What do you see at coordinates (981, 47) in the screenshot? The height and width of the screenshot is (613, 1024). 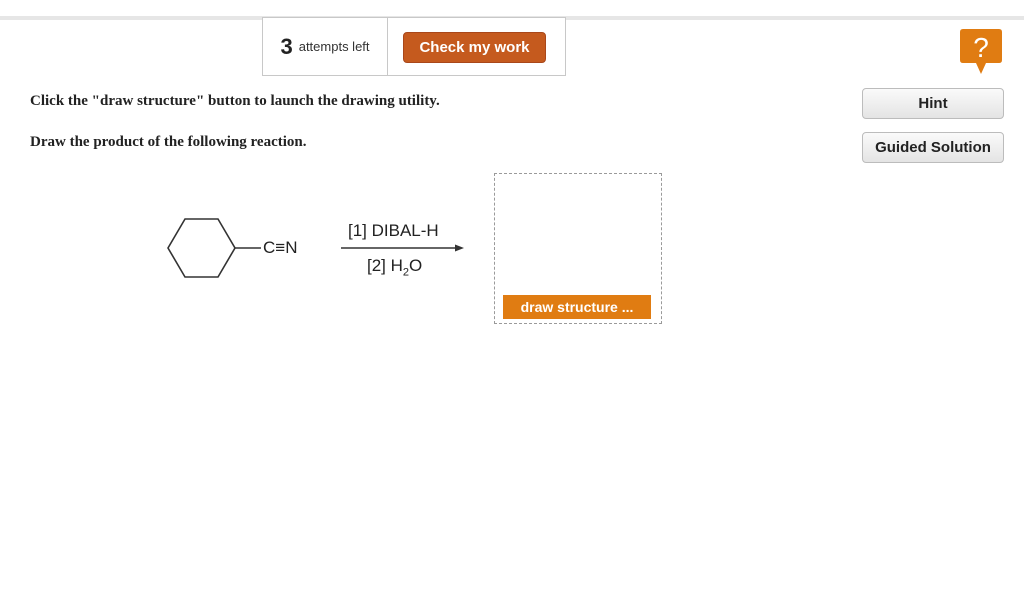 I see `help-symbol: ?` at bounding box center [981, 47].